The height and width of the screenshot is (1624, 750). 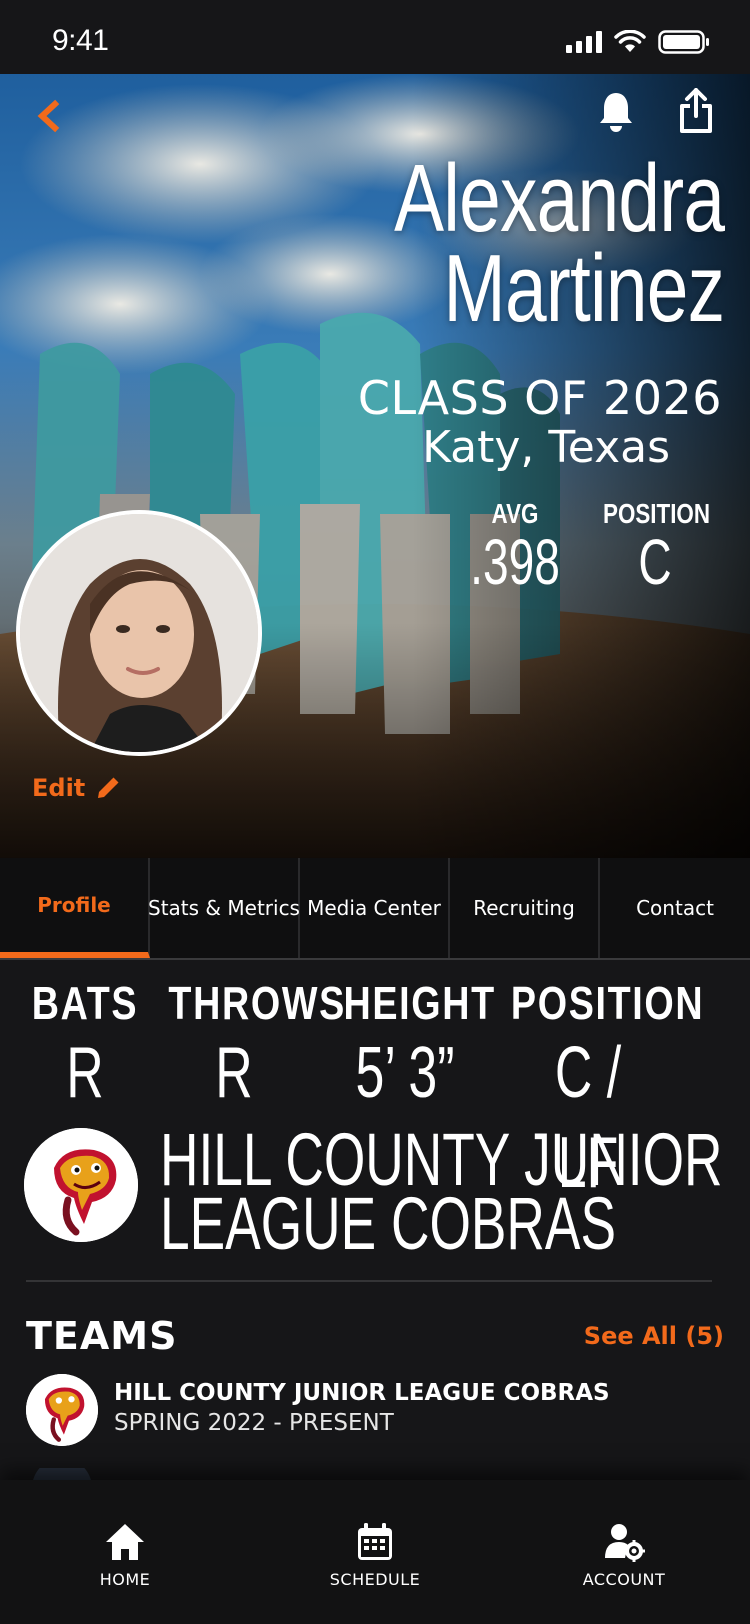 What do you see at coordinates (375, 1339) in the screenshot?
I see `teams-section-header: TEAMS See All (5)` at bounding box center [375, 1339].